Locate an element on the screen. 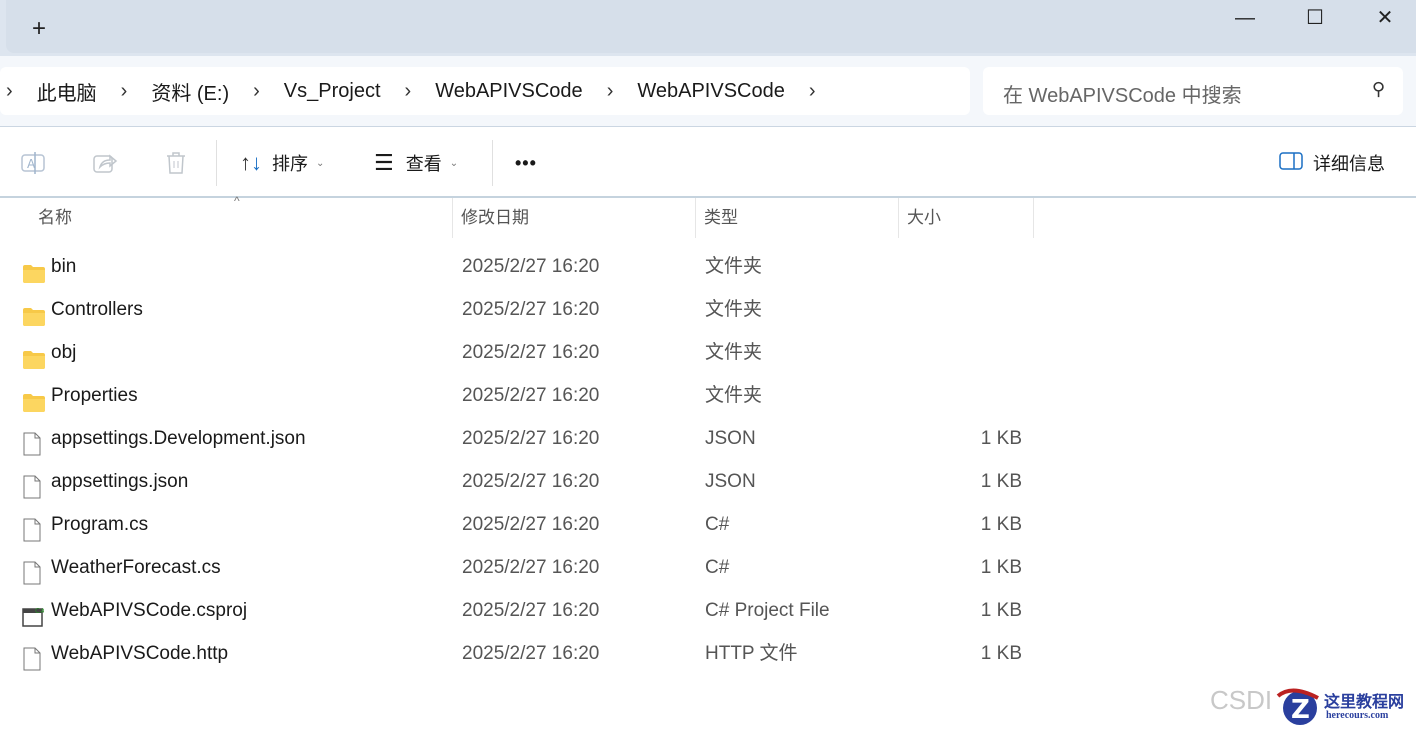 This screenshot has width=1416, height=733. details-pane-icon is located at coordinates (1291, 163).